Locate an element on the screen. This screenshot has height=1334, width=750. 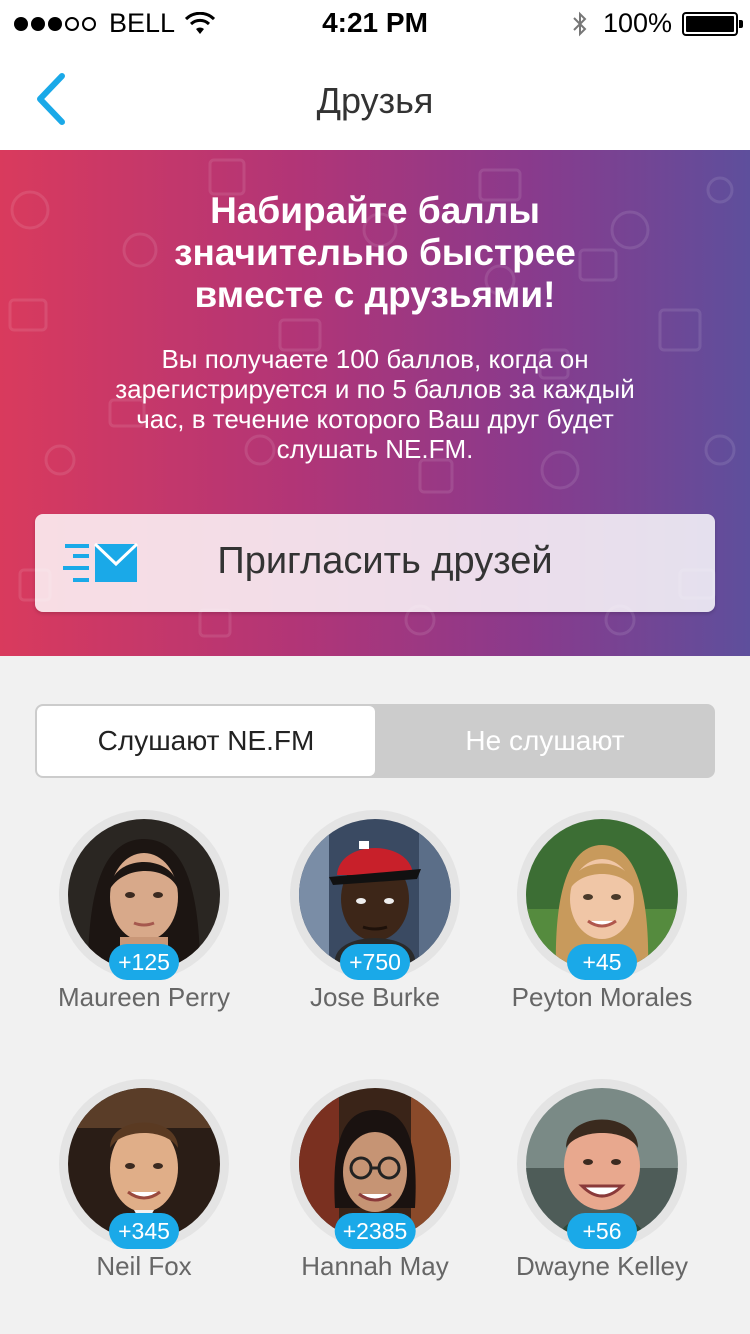
friend-card: +345 Neil Fox is located at coordinates (144, 1189).